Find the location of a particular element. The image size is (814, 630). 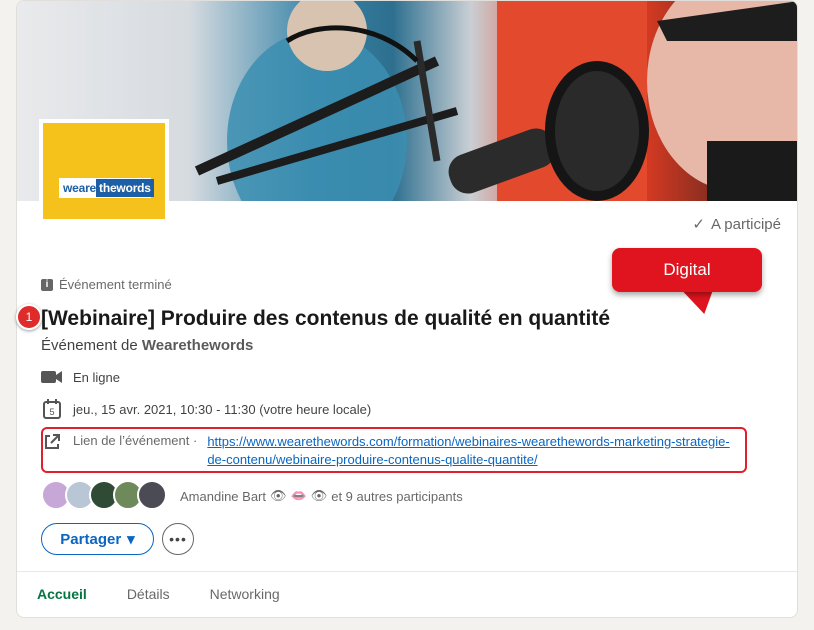

calendar-day: 5 is located at coordinates (51, 412).